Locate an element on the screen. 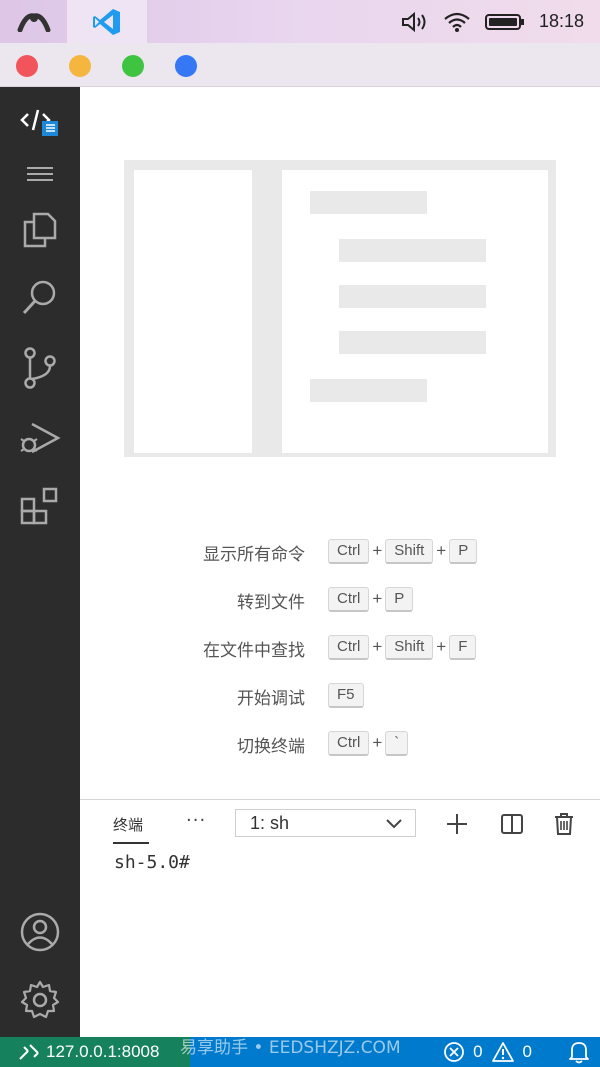  wifi-icon is located at coordinates (457, 22).